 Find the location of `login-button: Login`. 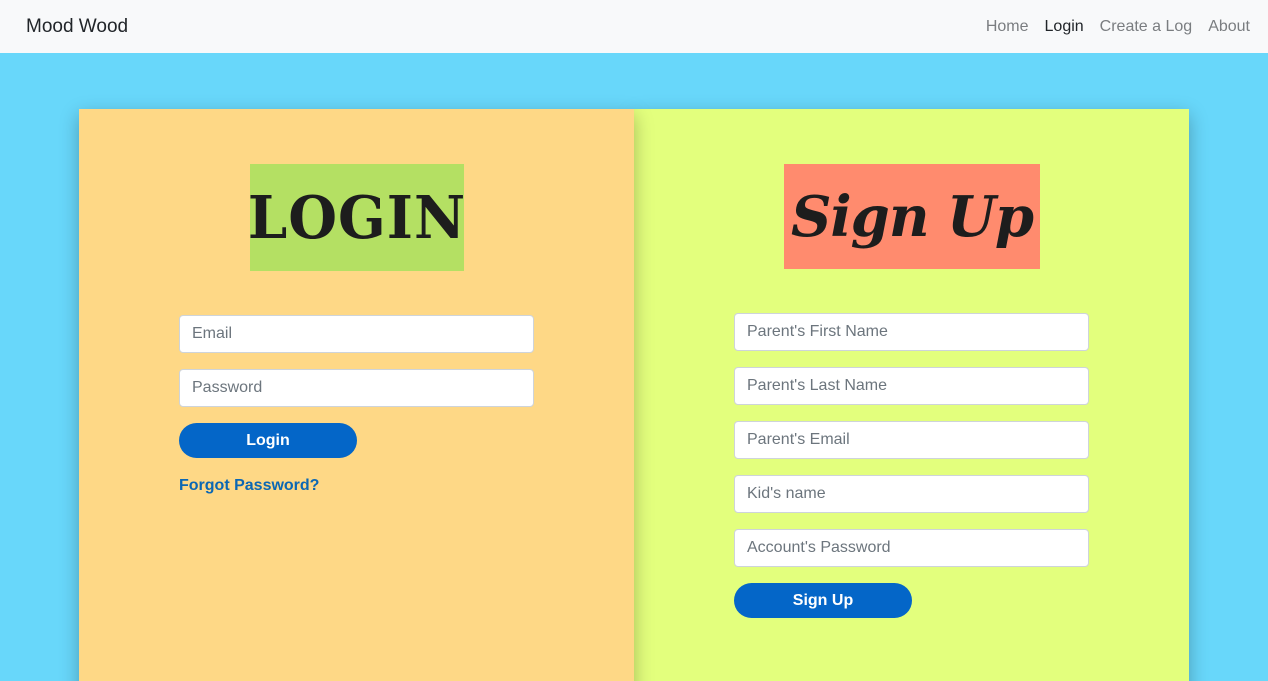

login-button: Login is located at coordinates (268, 440).